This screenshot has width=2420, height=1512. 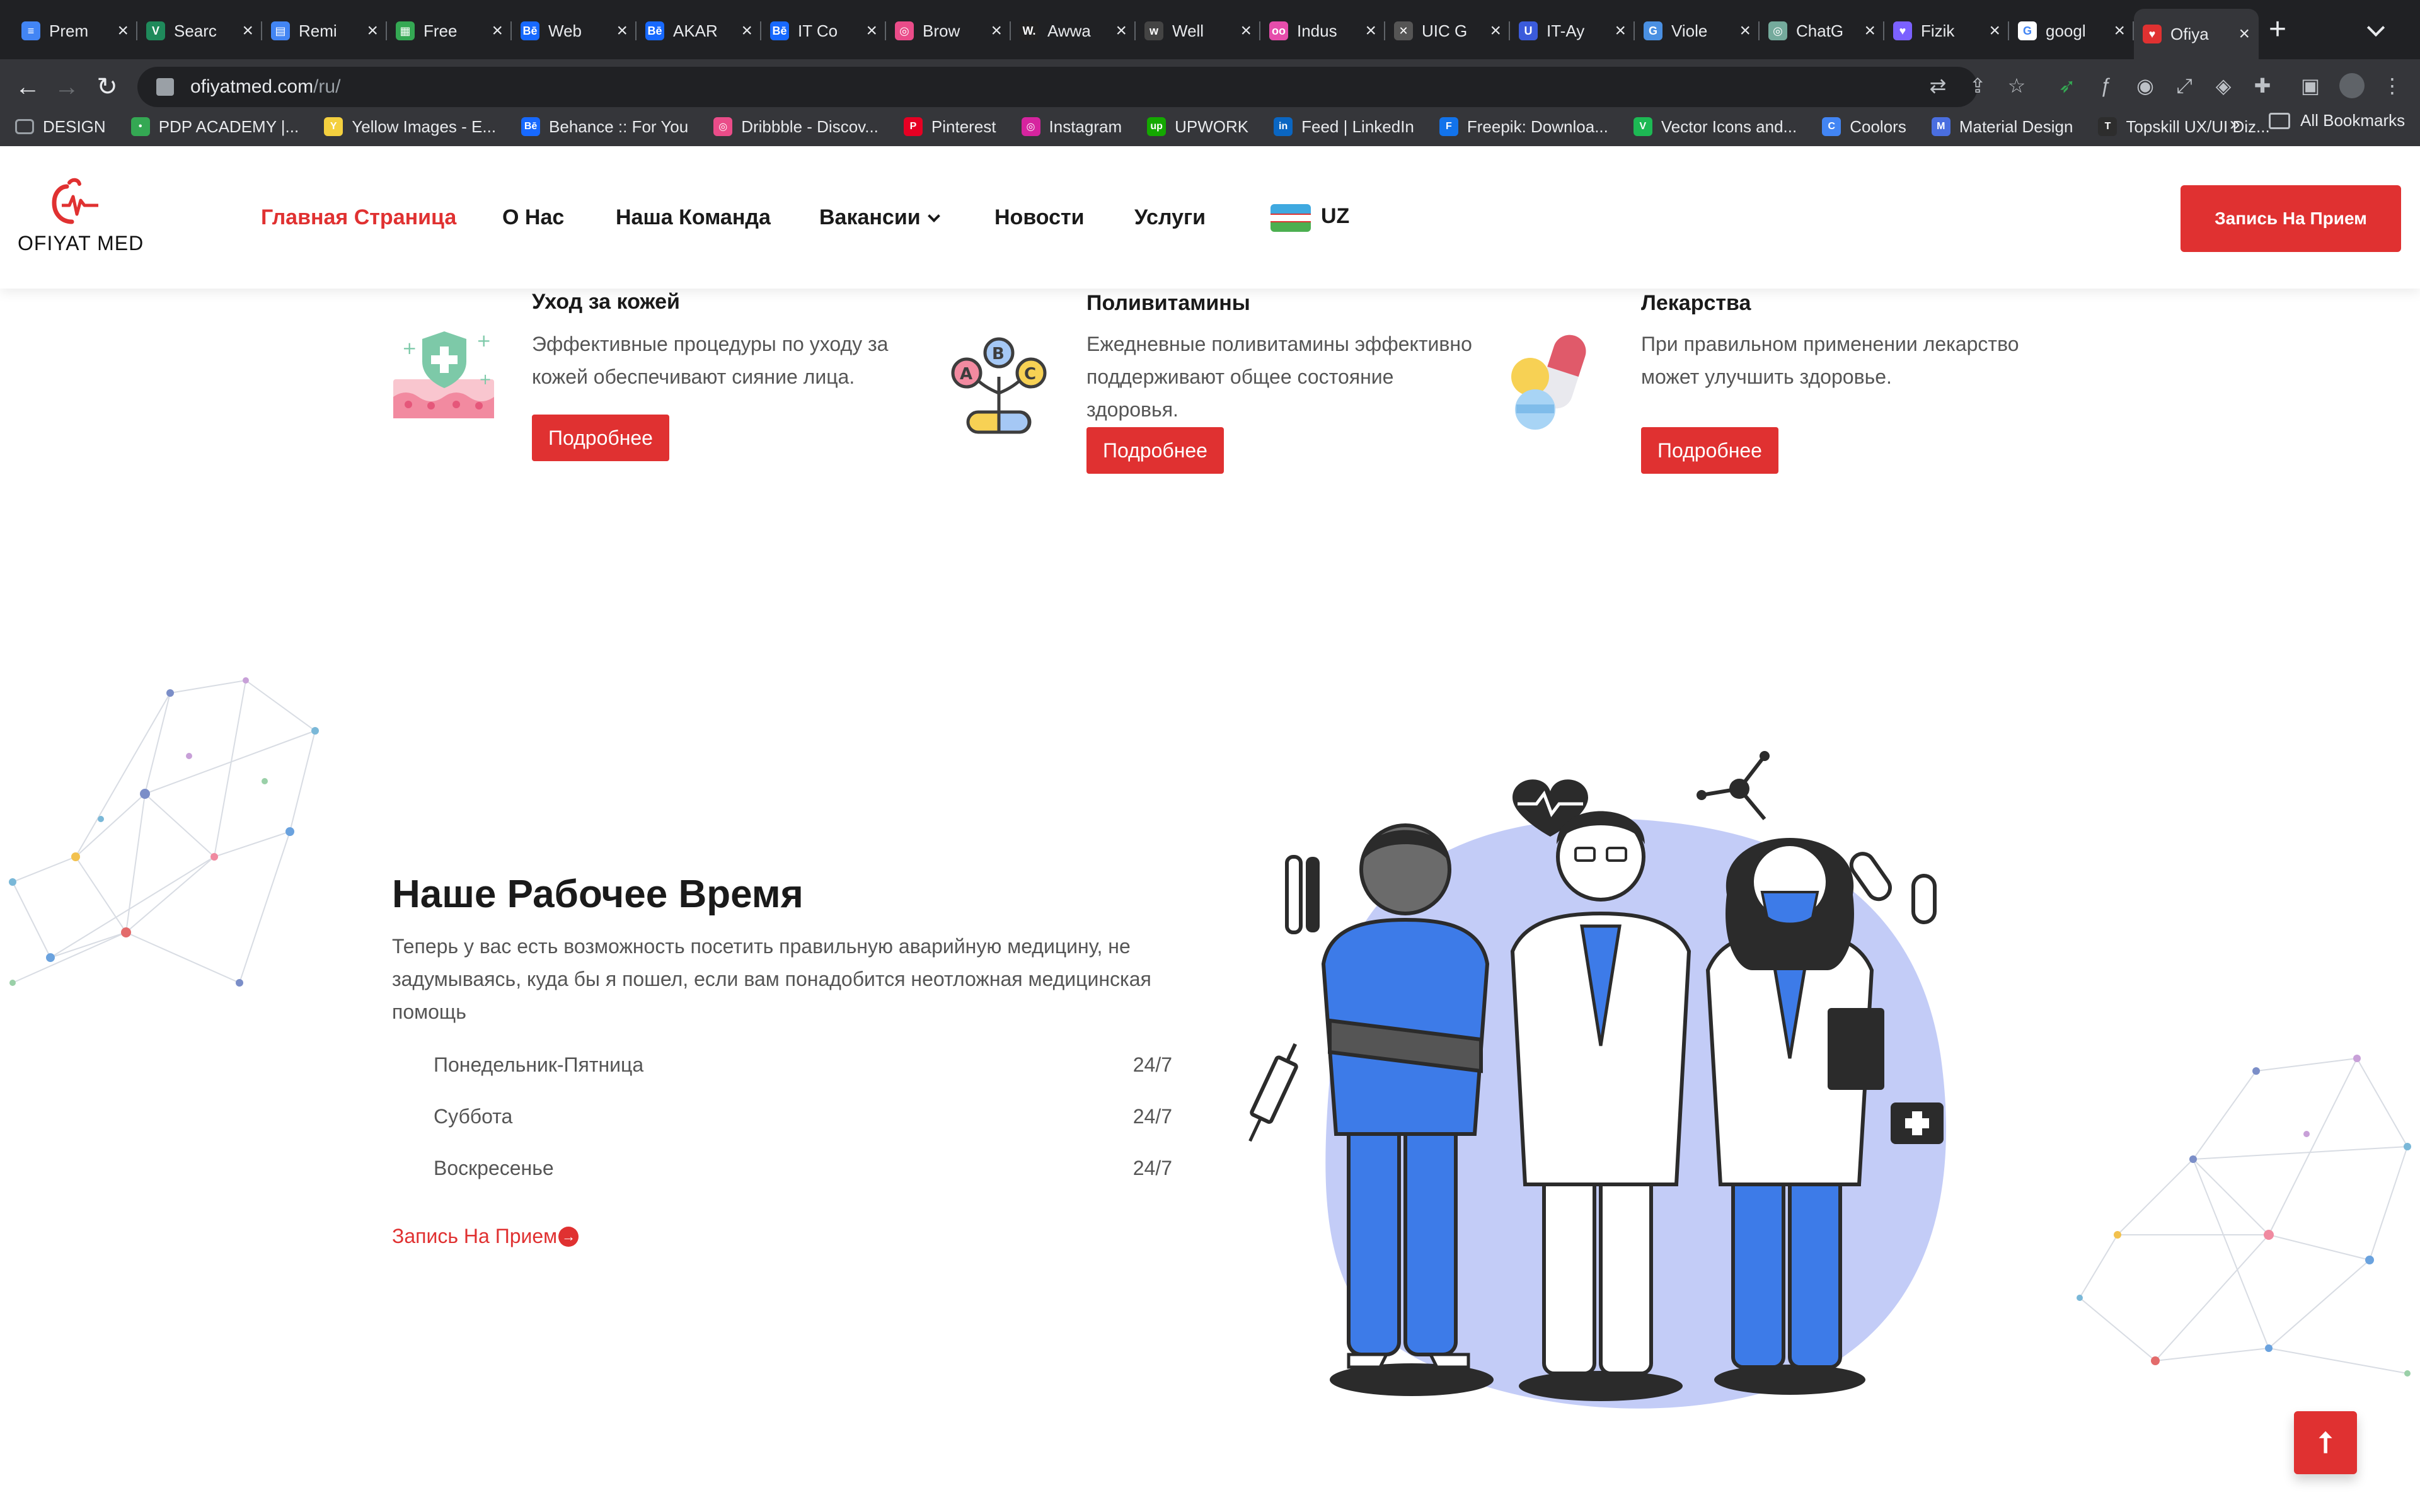 What do you see at coordinates (485, 1236) in the screenshot?
I see `appointment-link: Запись На Прием →` at bounding box center [485, 1236].